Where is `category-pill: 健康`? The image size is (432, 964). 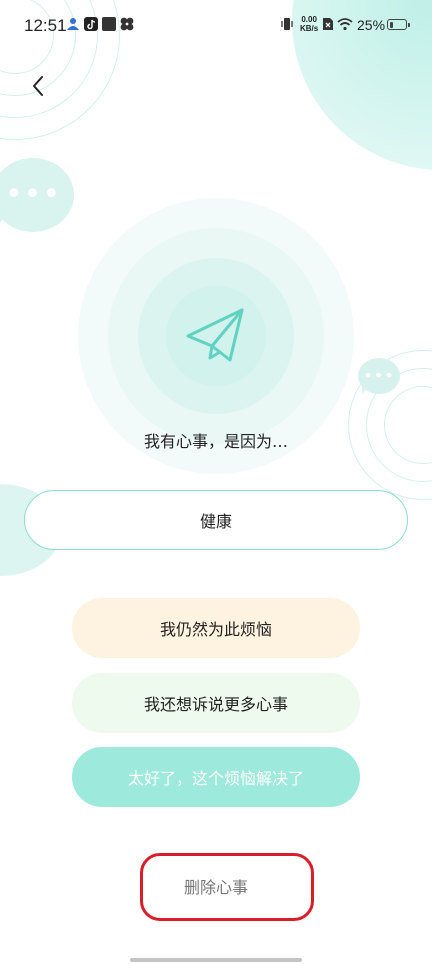
category-pill: 健康 is located at coordinates (216, 520).